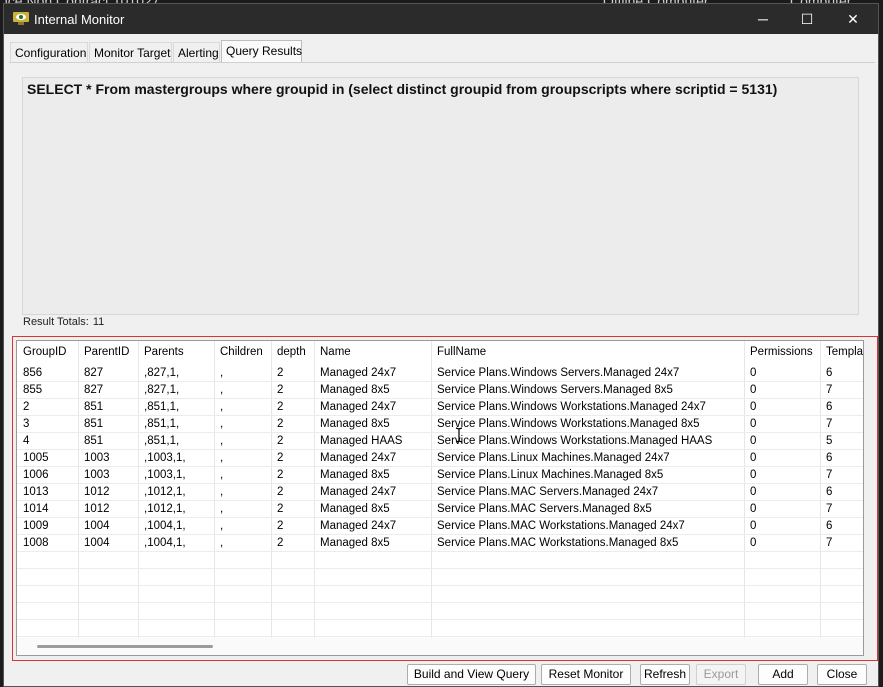  I want to click on table-cell: 5, so click(829, 441).